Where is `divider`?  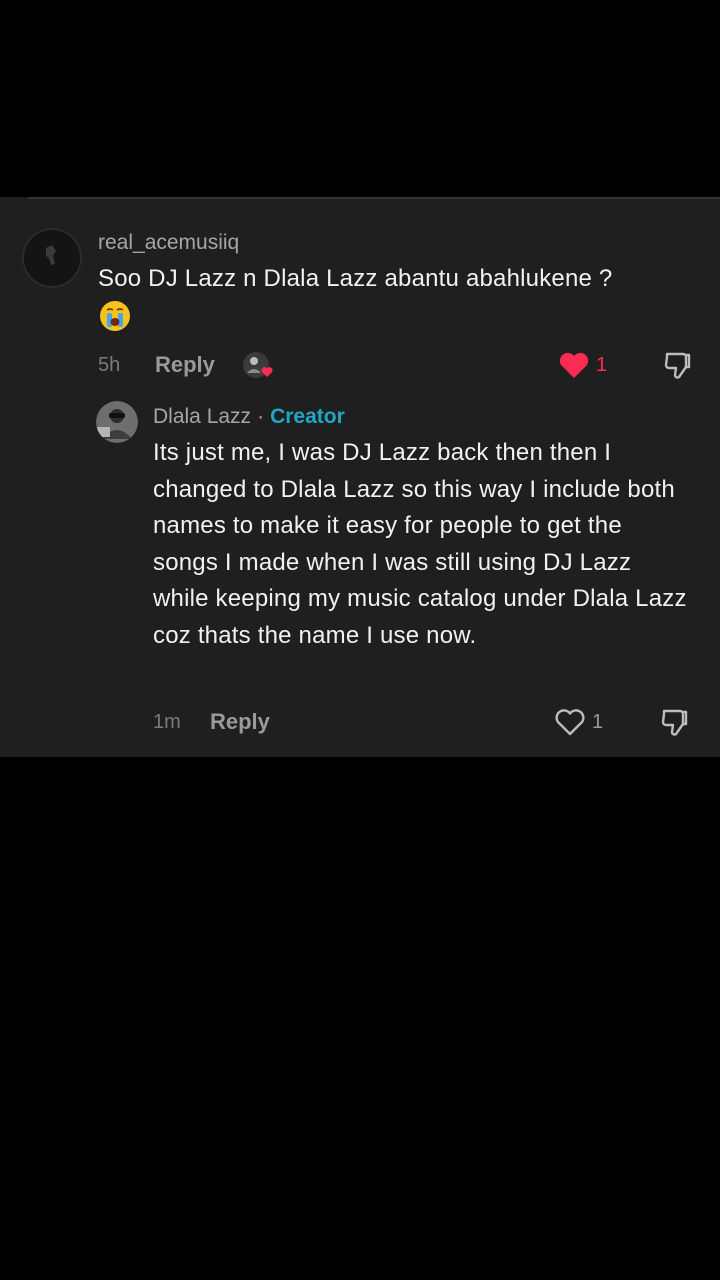 divider is located at coordinates (374, 198).